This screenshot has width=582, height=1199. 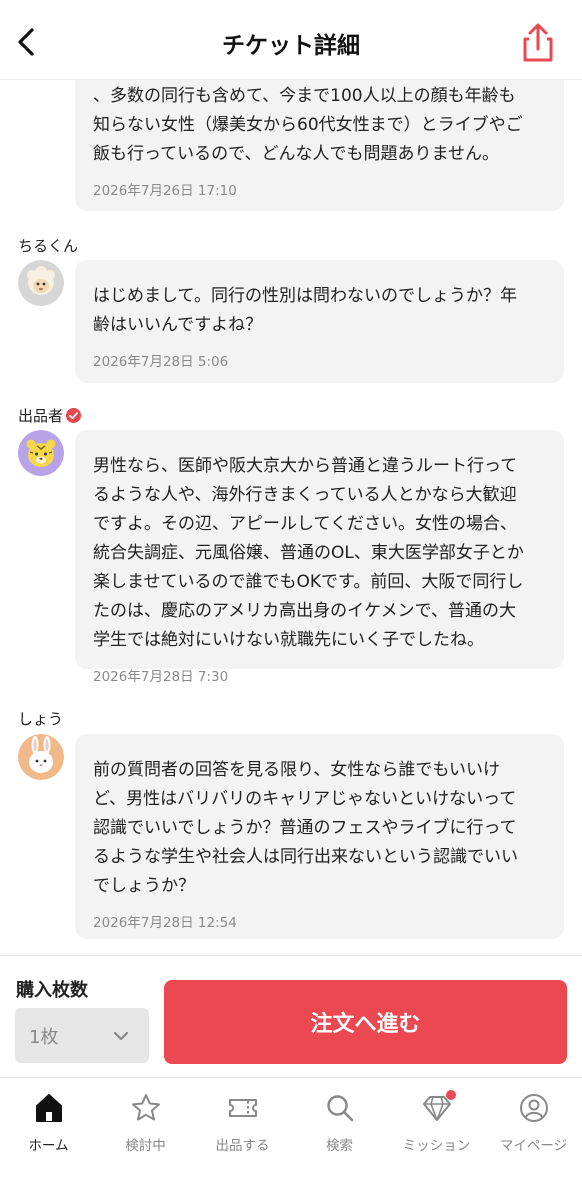 I want to click on page-title: チケット詳細, so click(x=291, y=46).